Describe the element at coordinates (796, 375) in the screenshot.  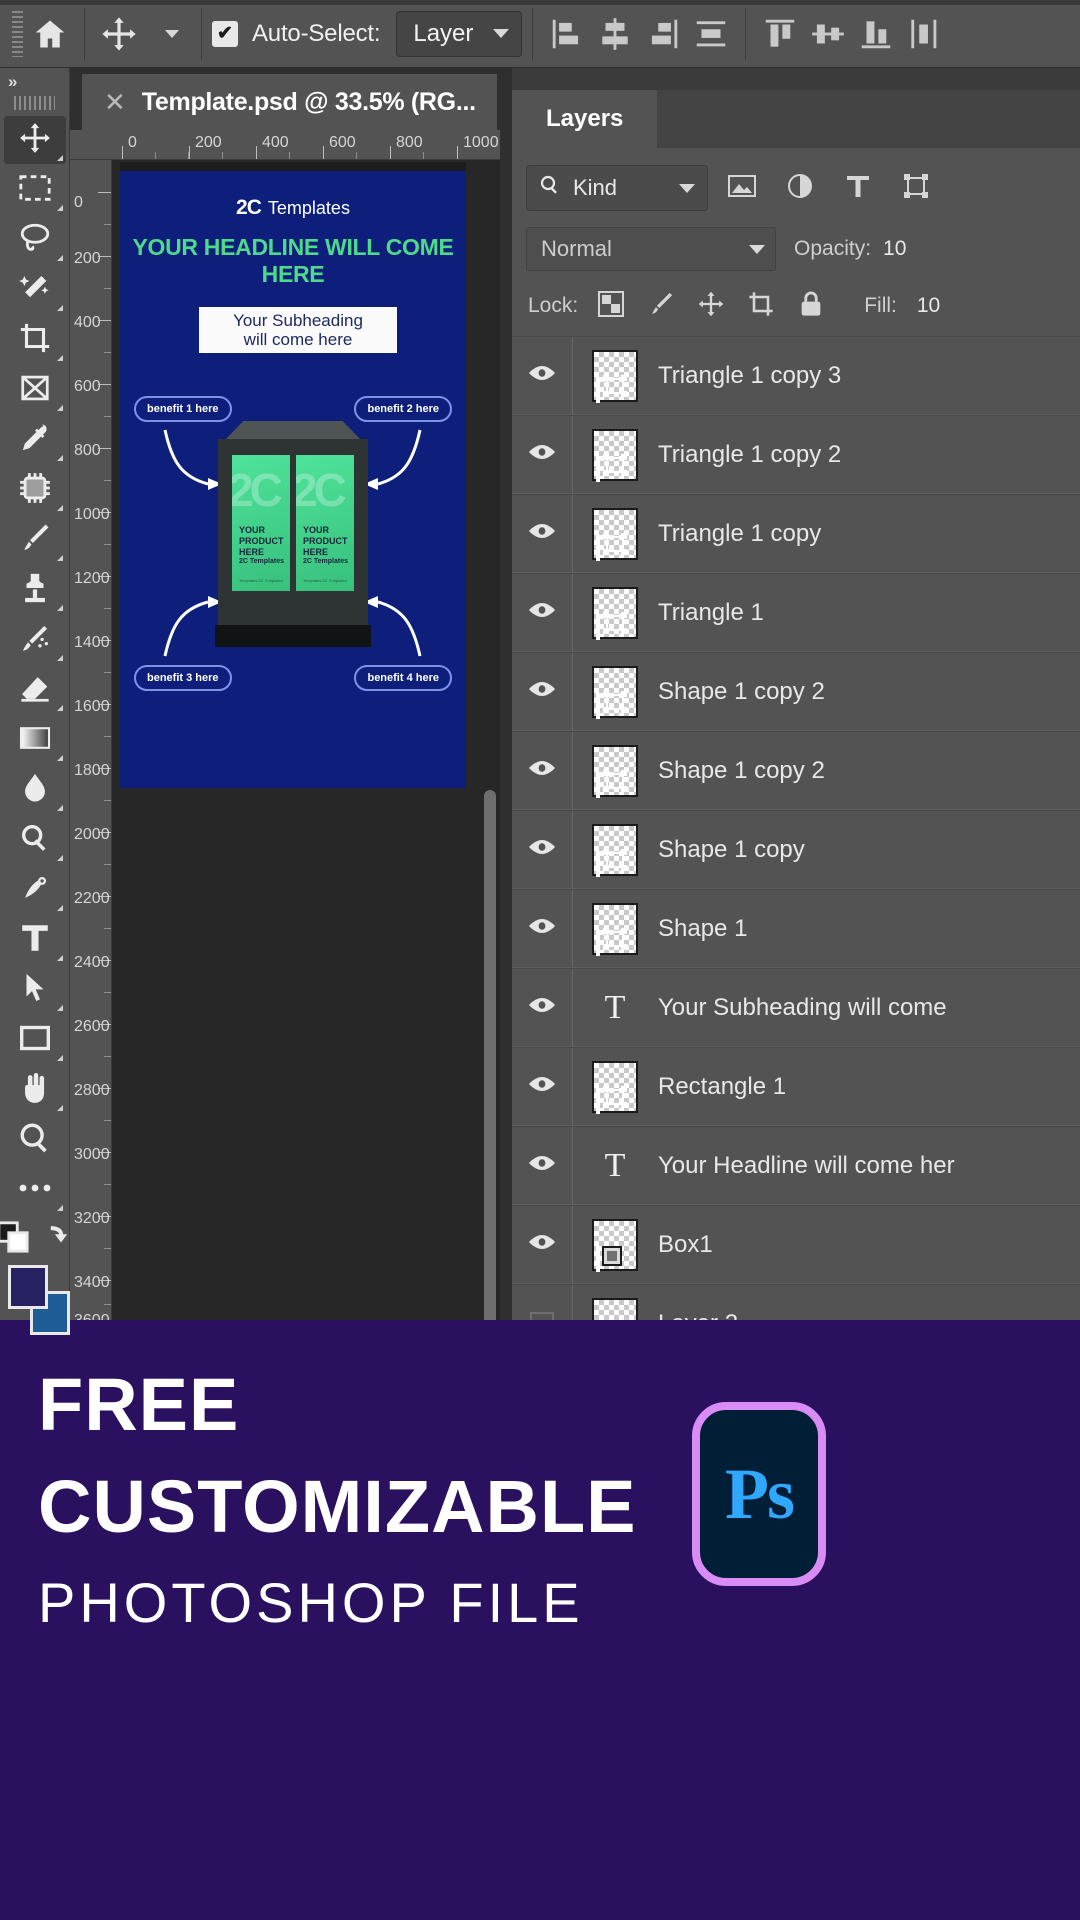
I see `table-row: Triangle 1 copy 3` at that location.